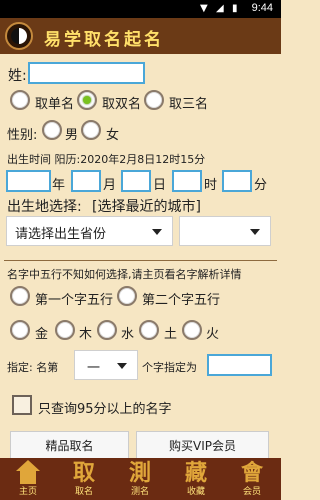 This screenshot has width=320, height=500. What do you see at coordinates (27, 492) in the screenshot?
I see `tab-home-label: 主页` at bounding box center [27, 492].